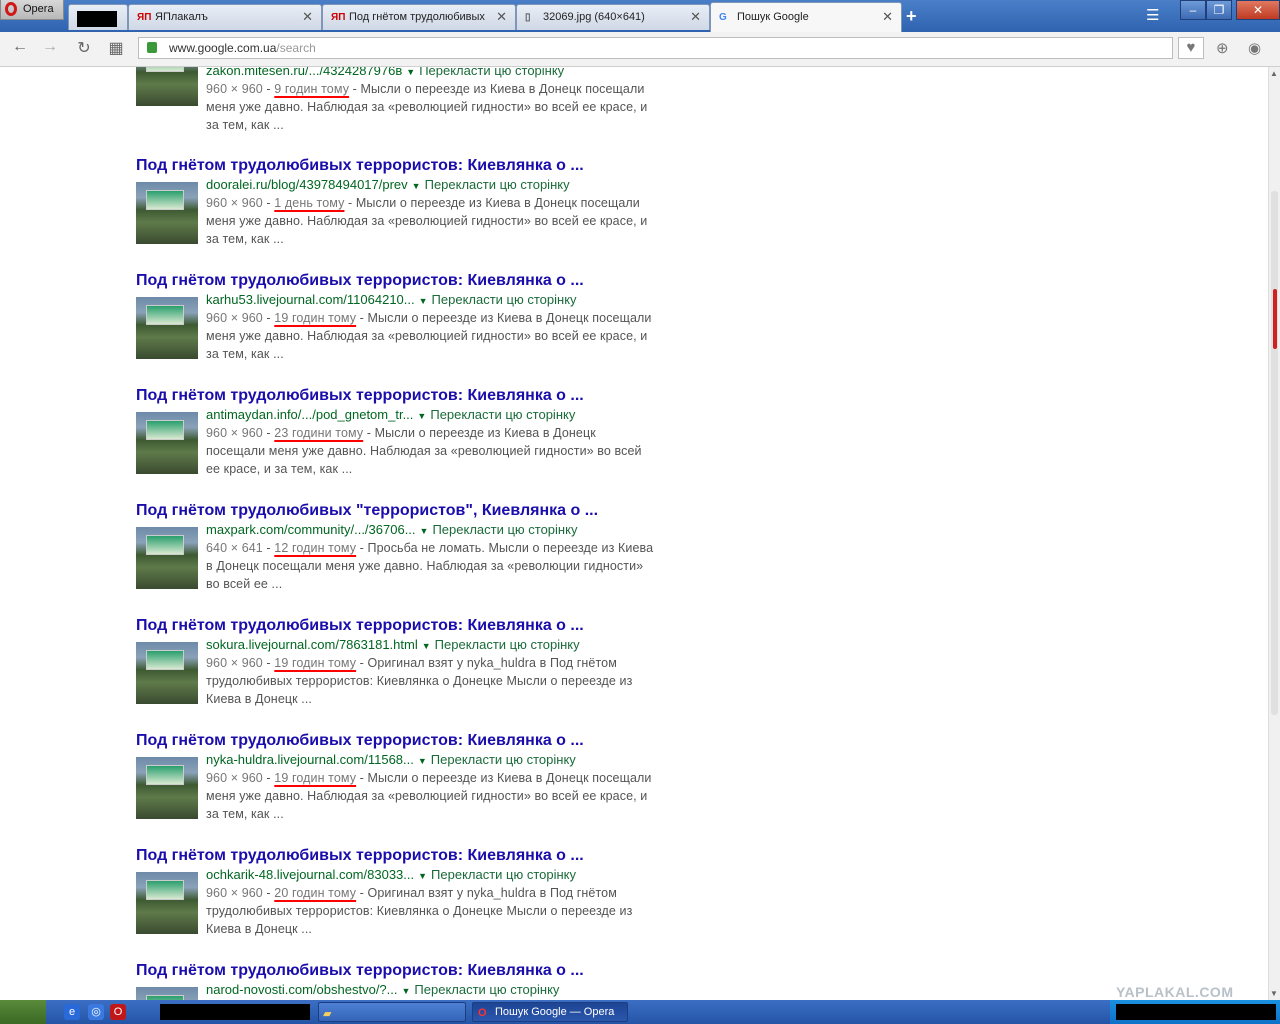 The image size is (1280, 1024). I want to click on tab-google-search: G Пошук Google ✕, so click(806, 17).